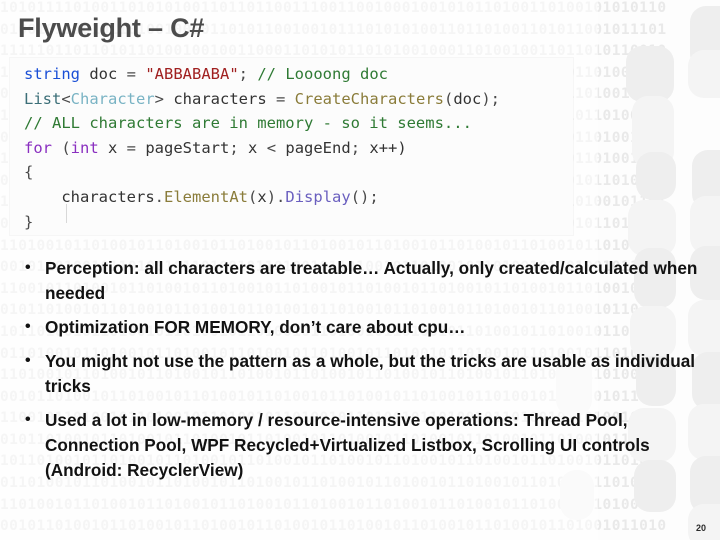 The height and width of the screenshot is (540, 720). Describe the element at coordinates (43, 98) in the screenshot. I see `code-token: List` at that location.